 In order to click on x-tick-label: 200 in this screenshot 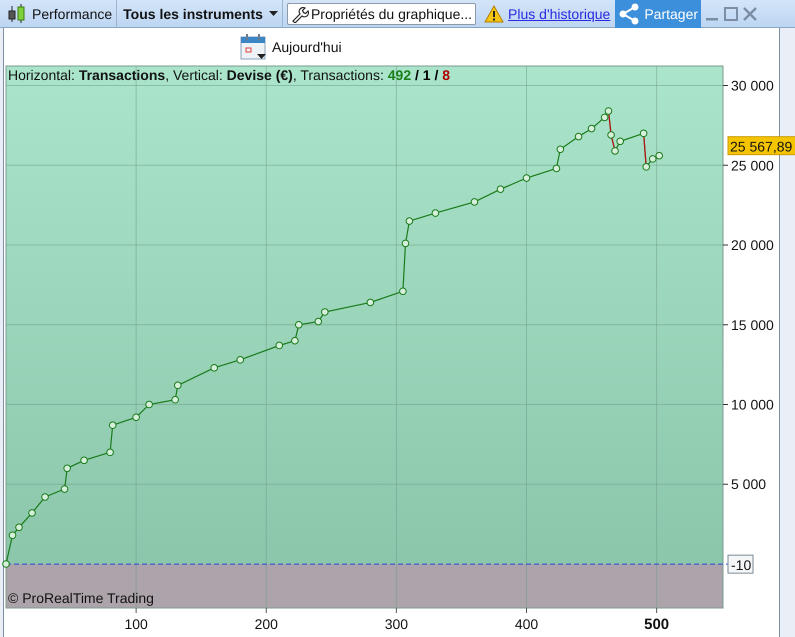, I will do `click(266, 624)`.